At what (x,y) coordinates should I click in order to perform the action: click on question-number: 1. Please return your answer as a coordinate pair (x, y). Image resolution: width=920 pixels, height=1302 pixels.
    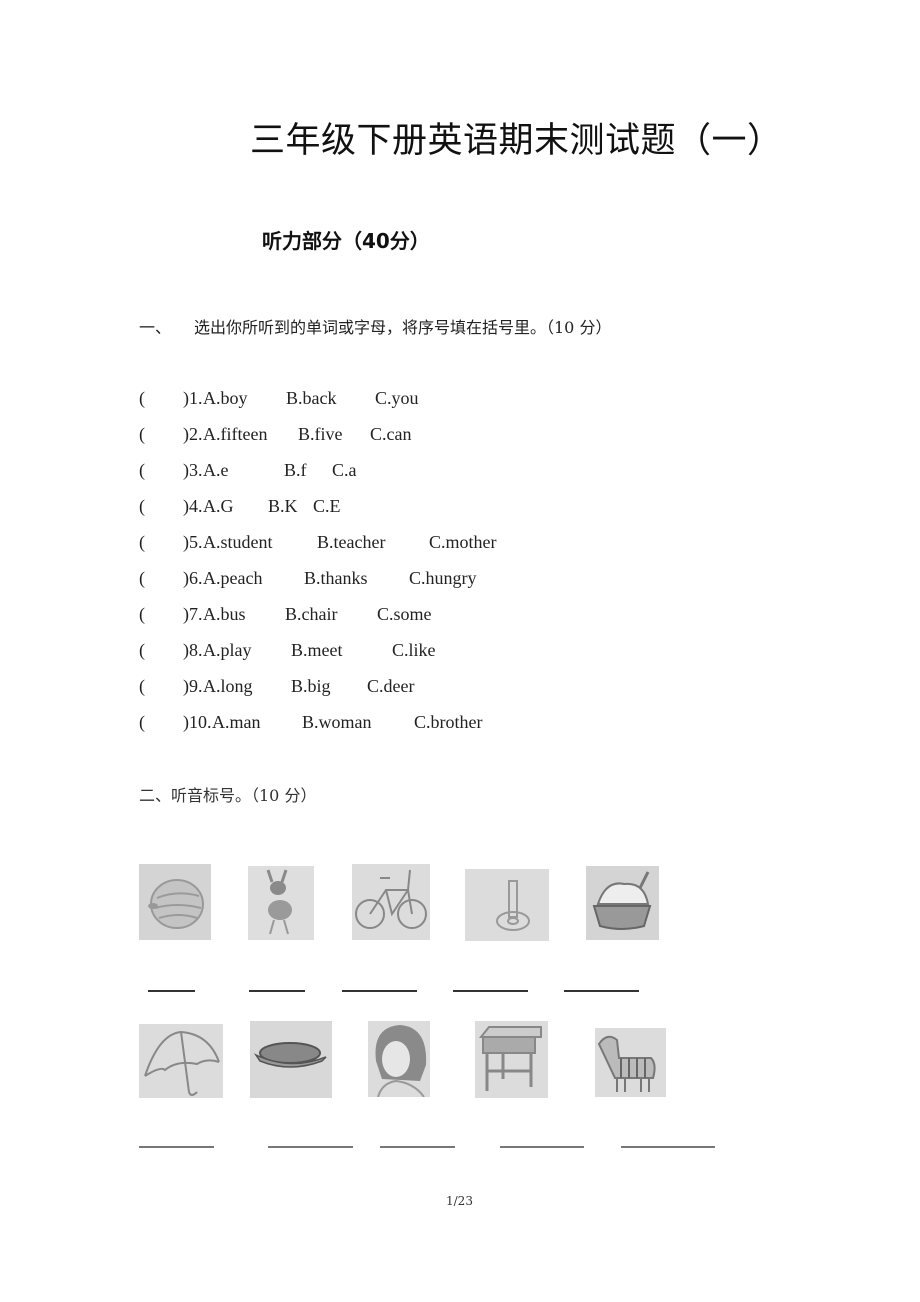
    Looking at the image, I should click on (193, 398).